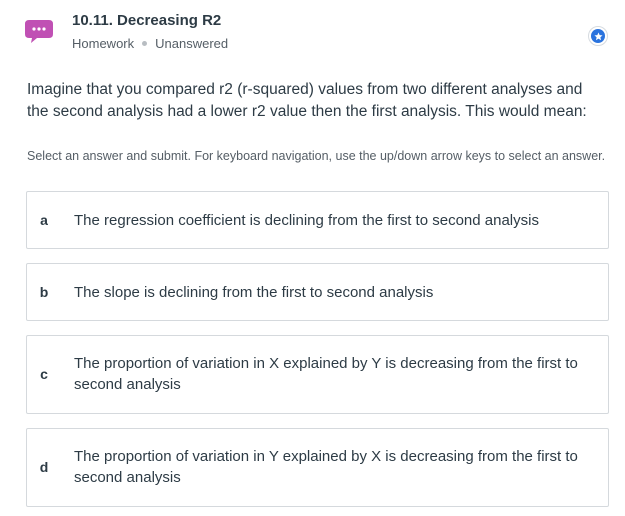 The height and width of the screenshot is (516, 625). What do you see at coordinates (44, 292) in the screenshot?
I see `choice-letter: b` at bounding box center [44, 292].